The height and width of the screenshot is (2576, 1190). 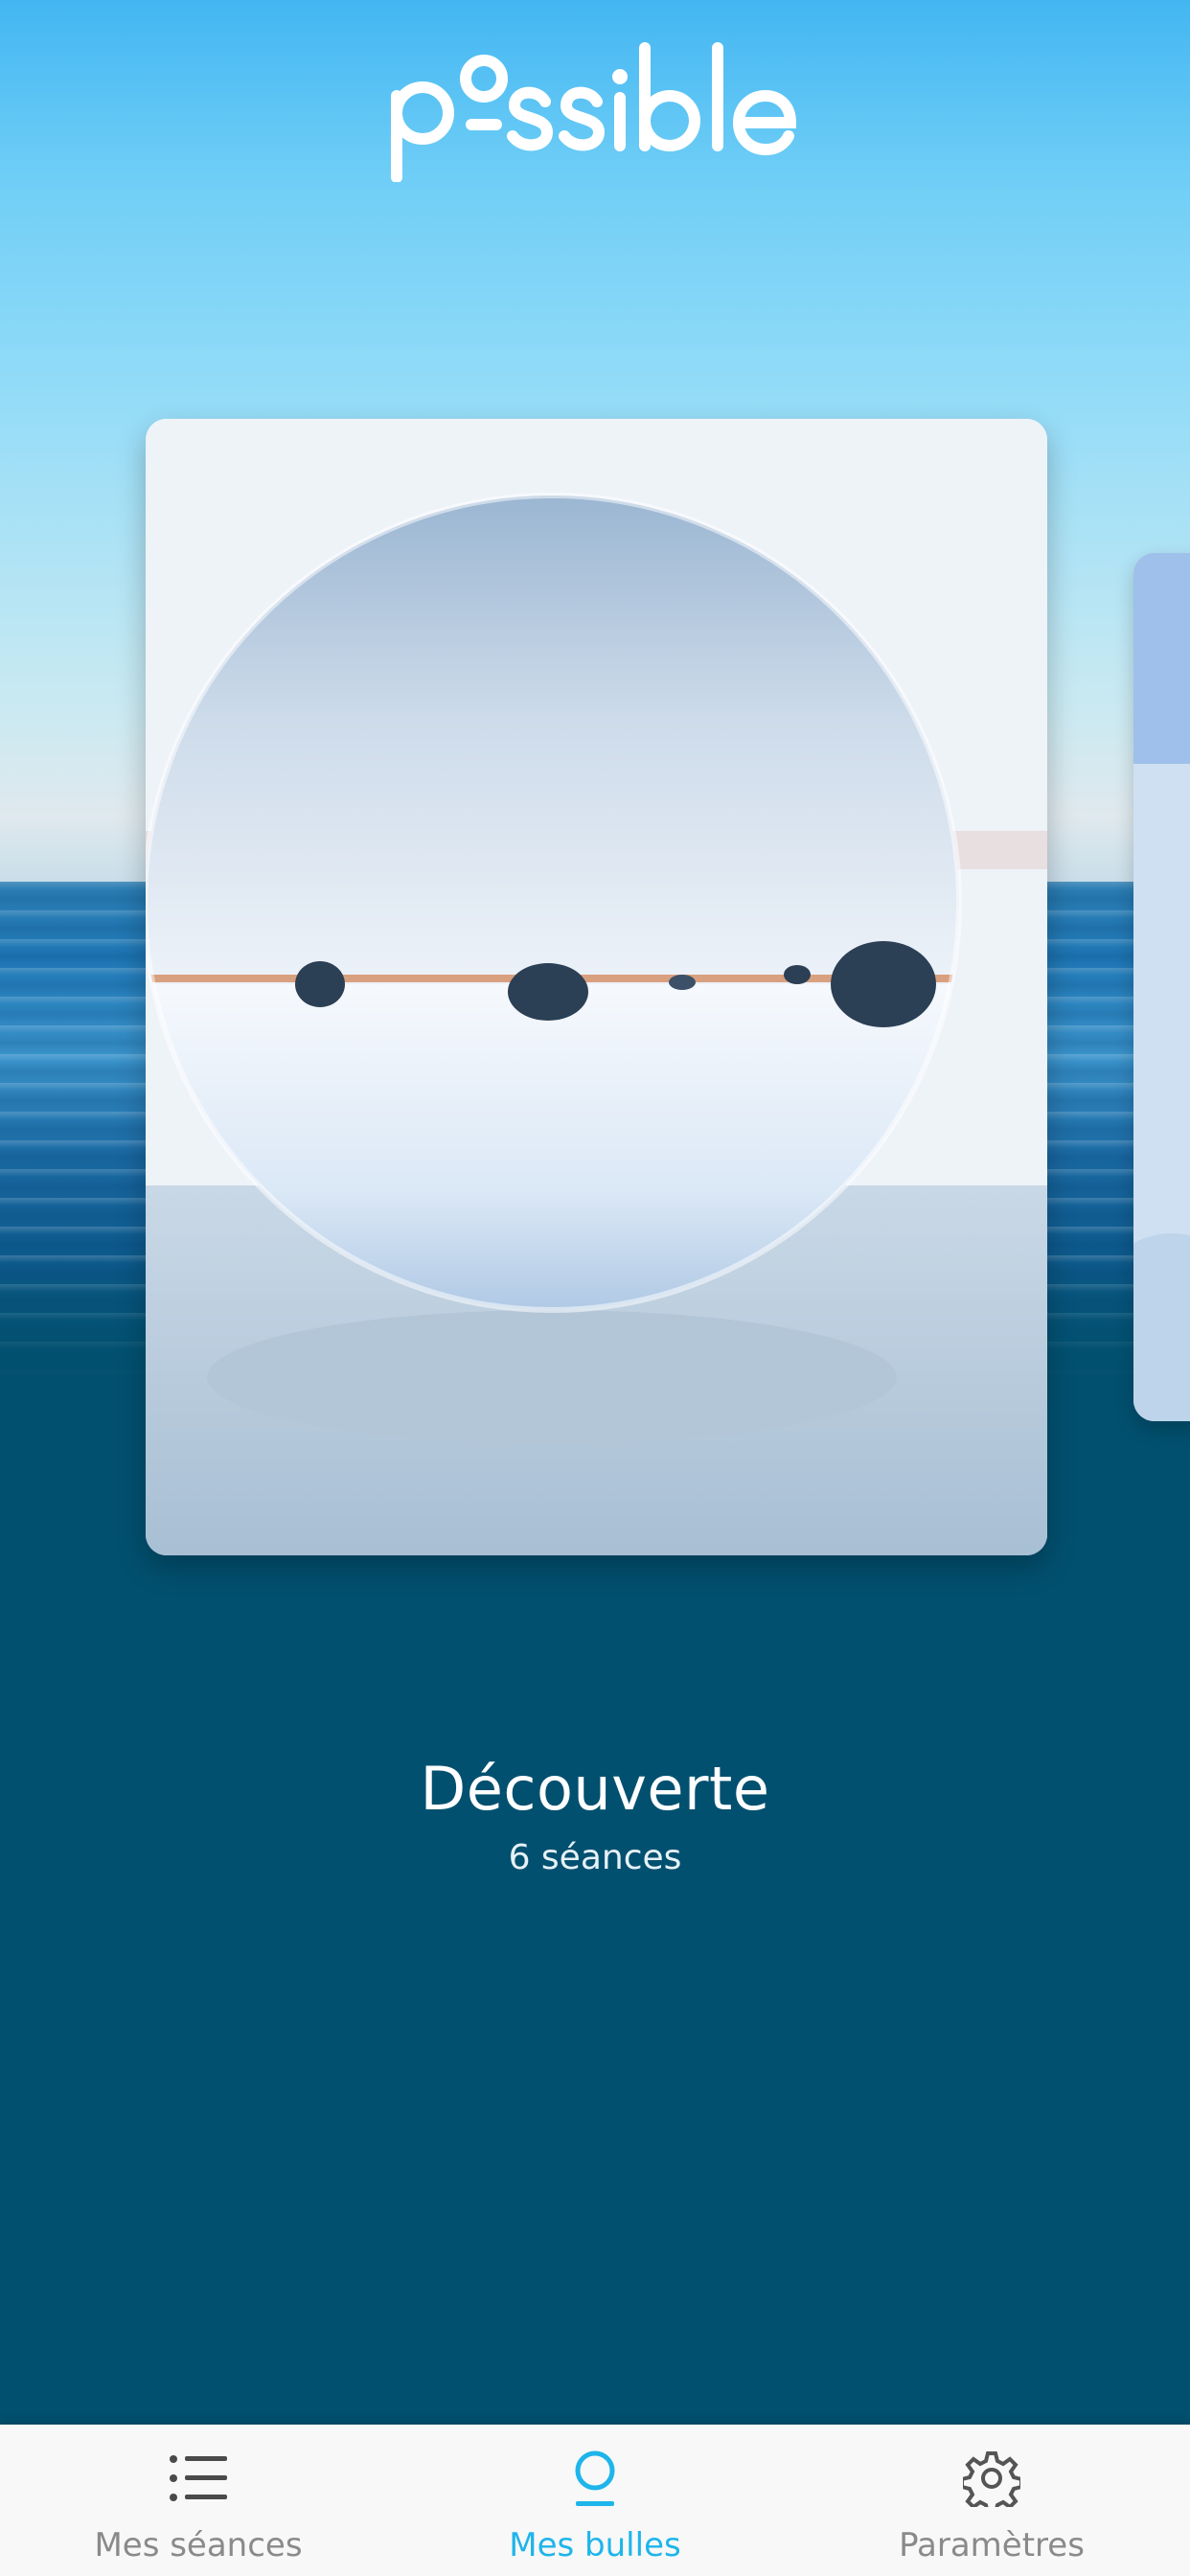 I want to click on tab-mes-bulles: Mes bulles, so click(x=595, y=2500).